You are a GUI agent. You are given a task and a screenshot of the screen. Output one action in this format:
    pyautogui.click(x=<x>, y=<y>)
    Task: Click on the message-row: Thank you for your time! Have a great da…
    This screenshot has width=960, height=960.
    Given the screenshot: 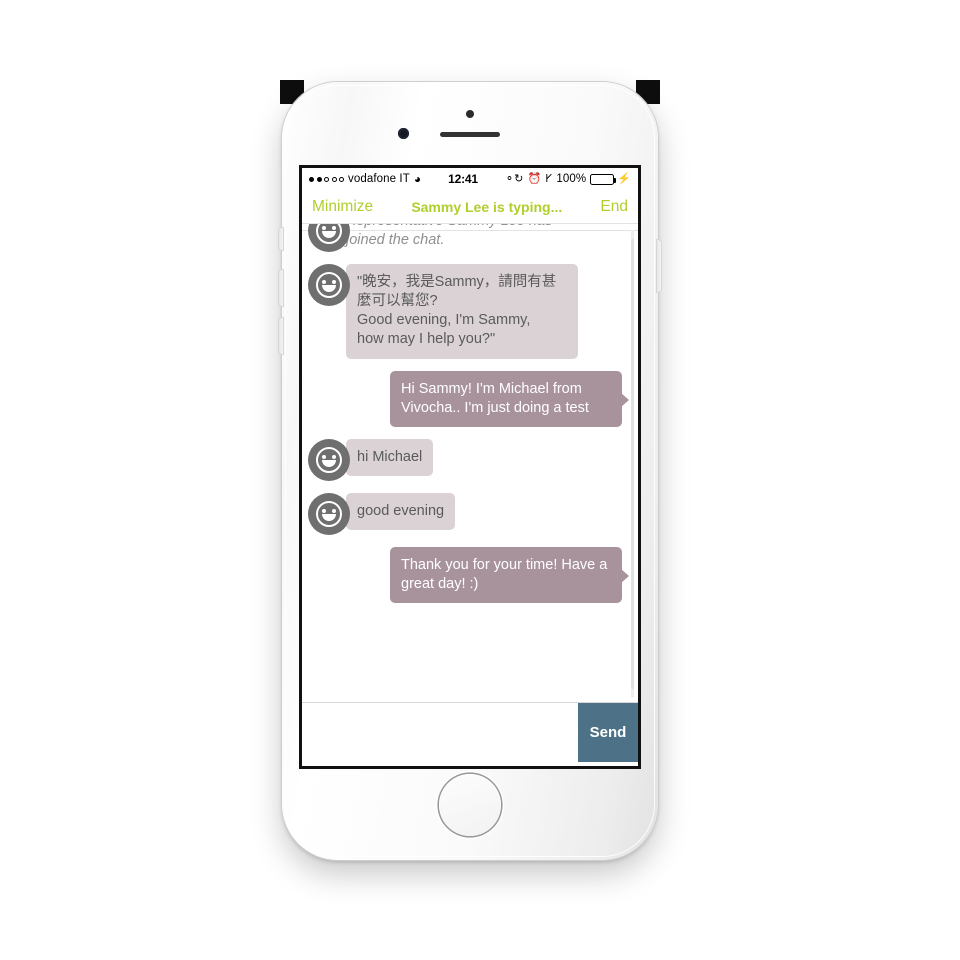 What is the action you would take?
    pyautogui.click(x=470, y=574)
    